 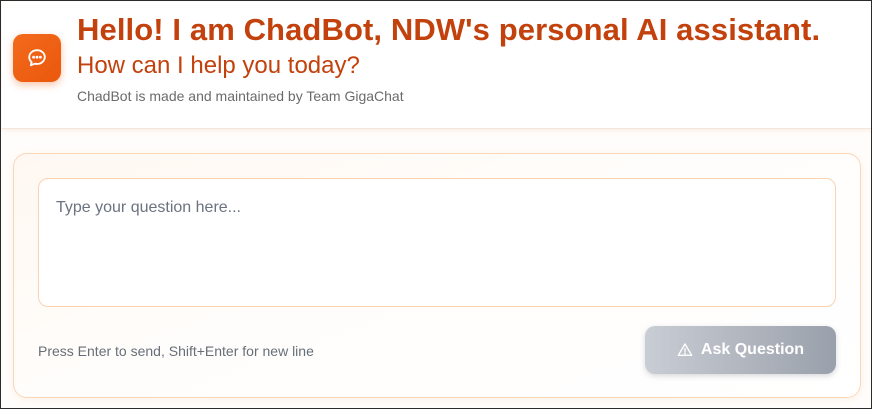 I want to click on chat-bubble-icon, so click(x=37, y=58).